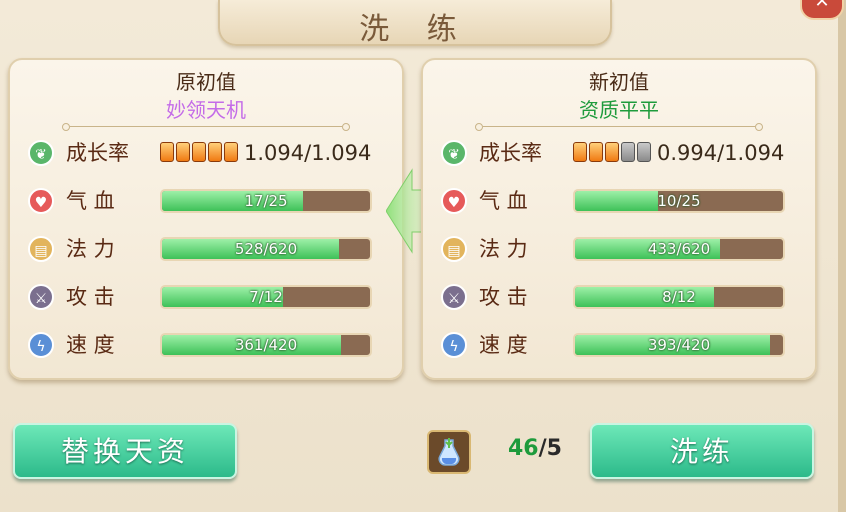 The width and height of the screenshot is (846, 512). I want to click on stat-value: 433/620, so click(679, 249).